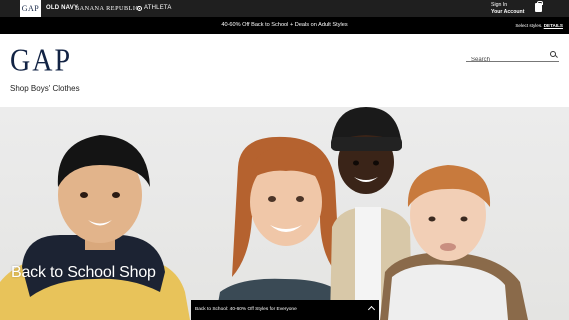 This screenshot has height=320, width=569. I want to click on hero-kid-center, so click(281, 228).